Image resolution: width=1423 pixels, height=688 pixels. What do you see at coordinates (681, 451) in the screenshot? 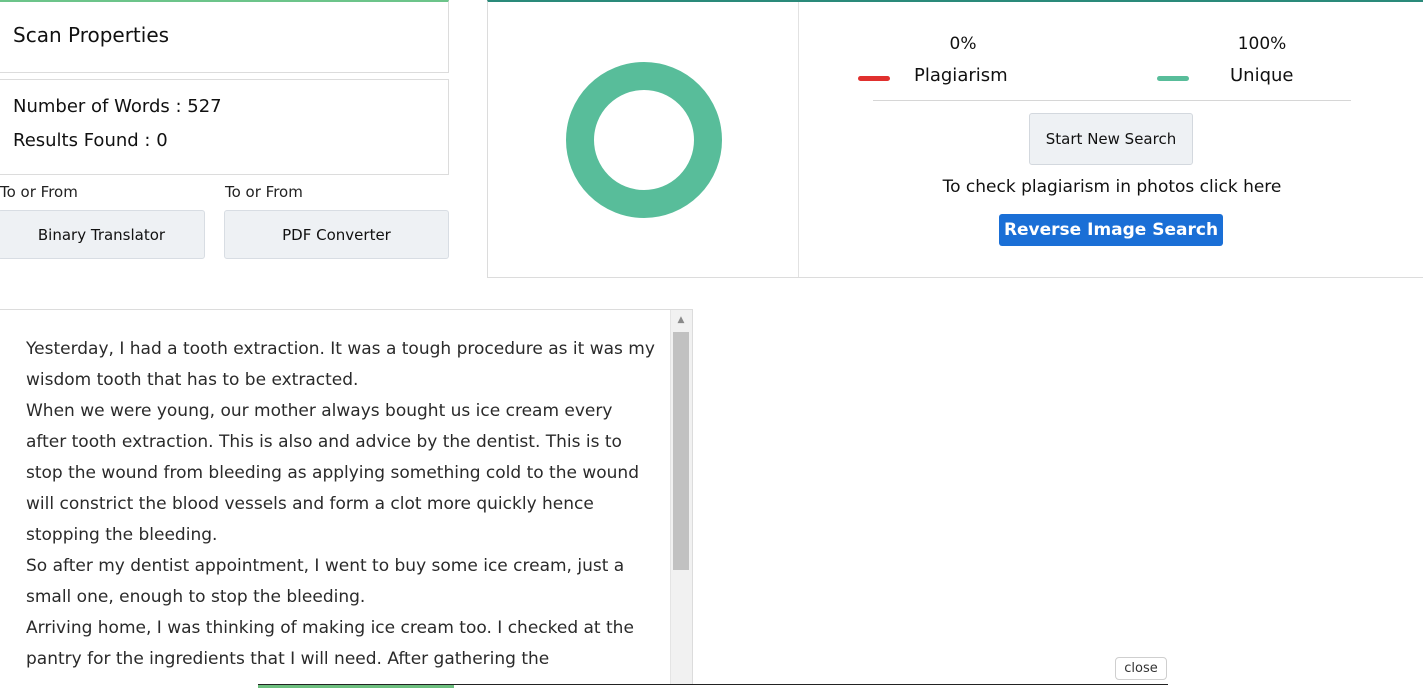
I see `scrollbar-thumb` at bounding box center [681, 451].